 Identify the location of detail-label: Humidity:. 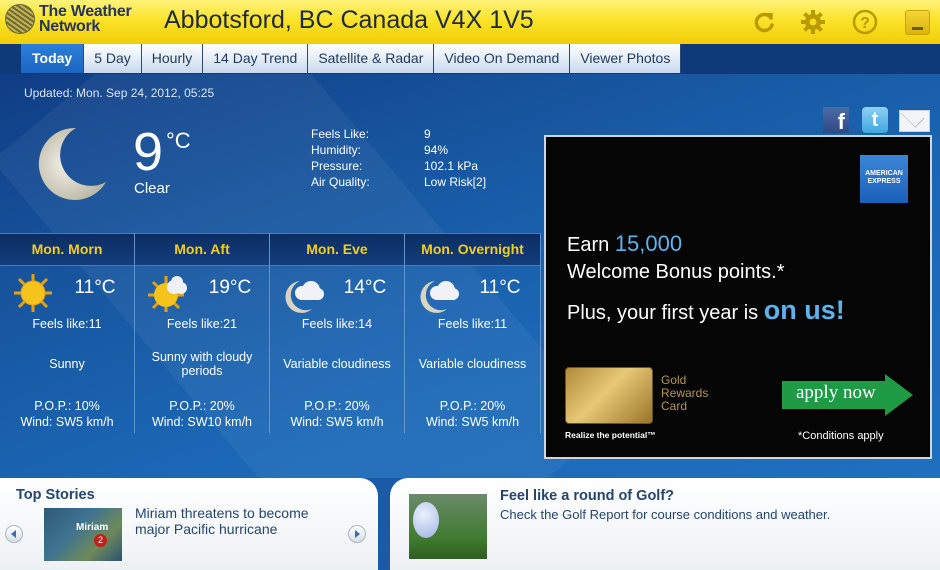
(336, 150).